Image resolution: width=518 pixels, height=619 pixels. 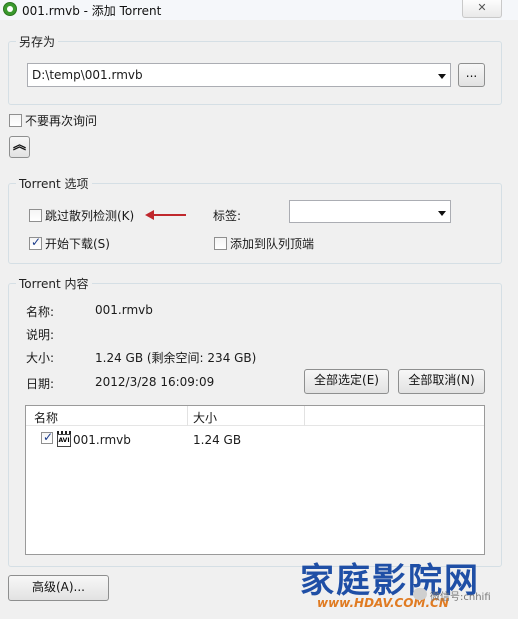 I want to click on description-label: 说明:, so click(x=40, y=335).